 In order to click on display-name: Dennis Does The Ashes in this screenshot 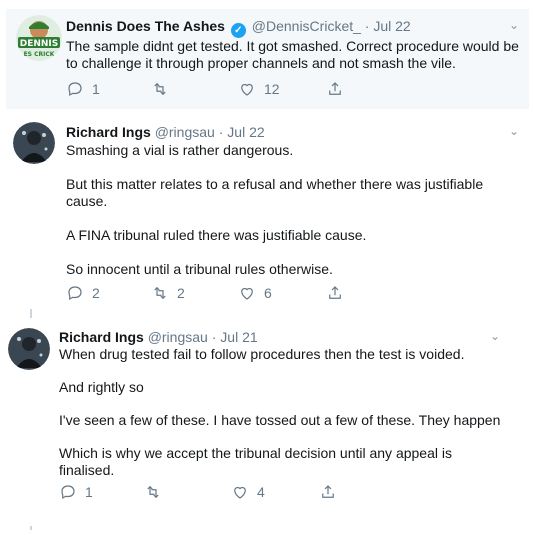, I will do `click(145, 26)`.